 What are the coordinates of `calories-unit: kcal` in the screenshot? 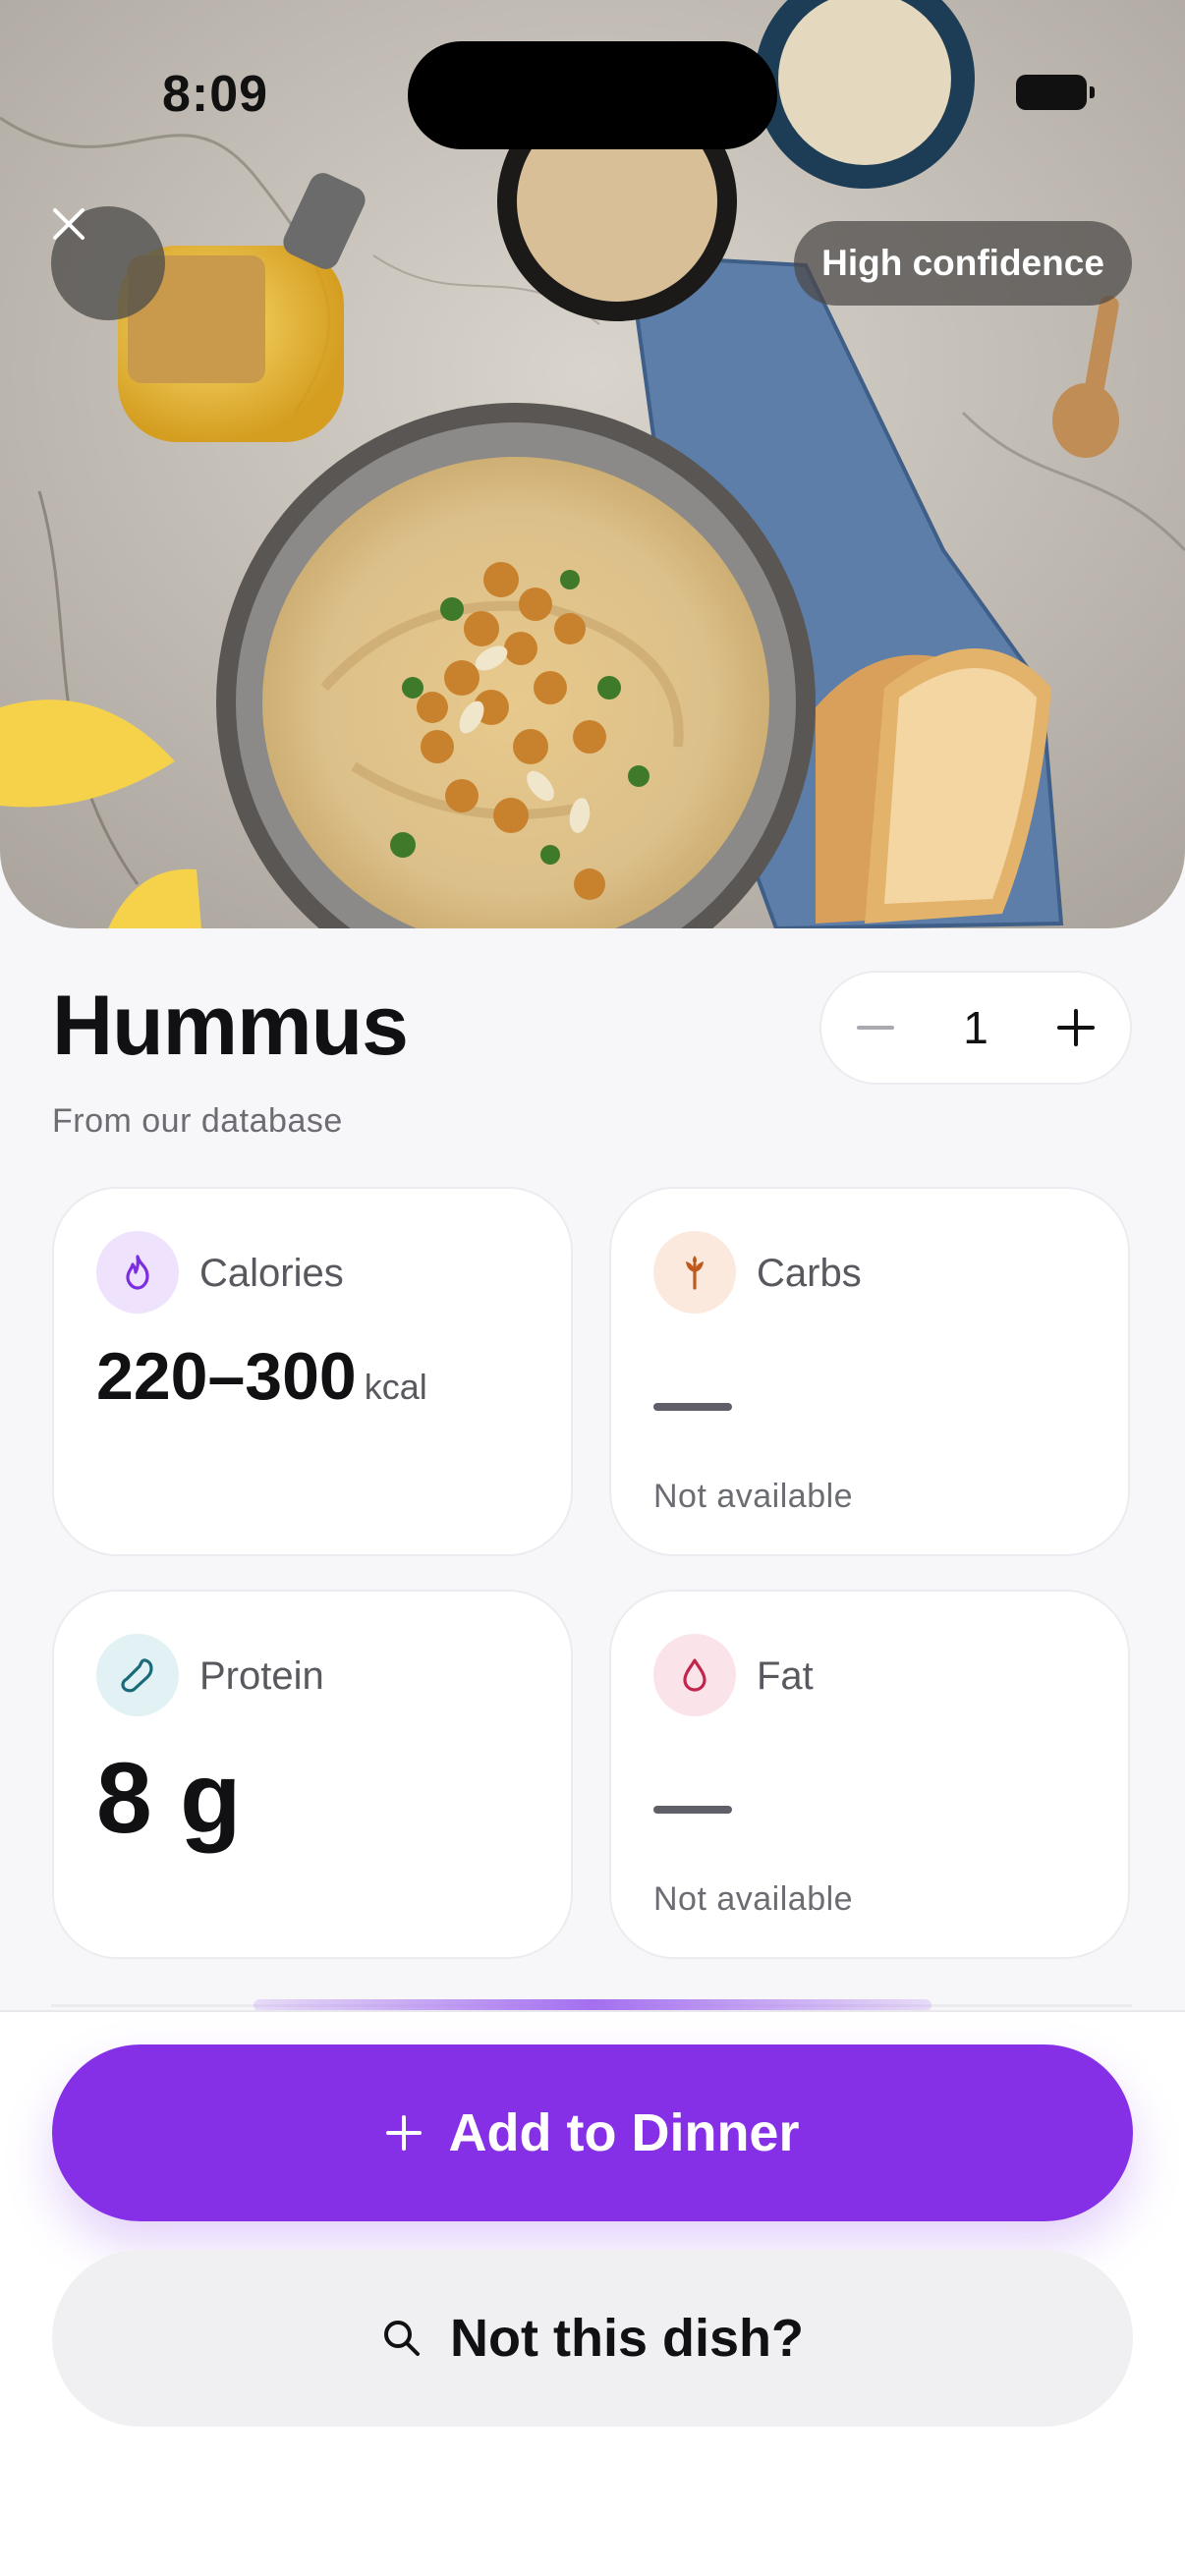 It's located at (396, 1387).